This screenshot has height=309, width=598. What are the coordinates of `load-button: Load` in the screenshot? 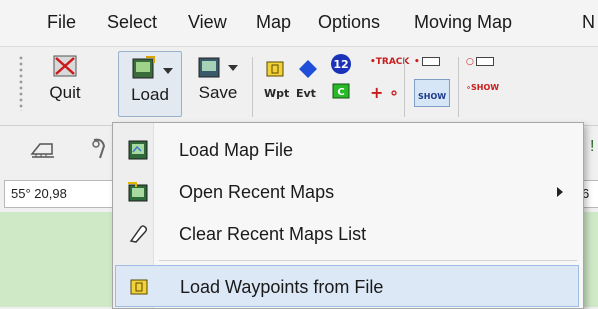 It's located at (150, 84).